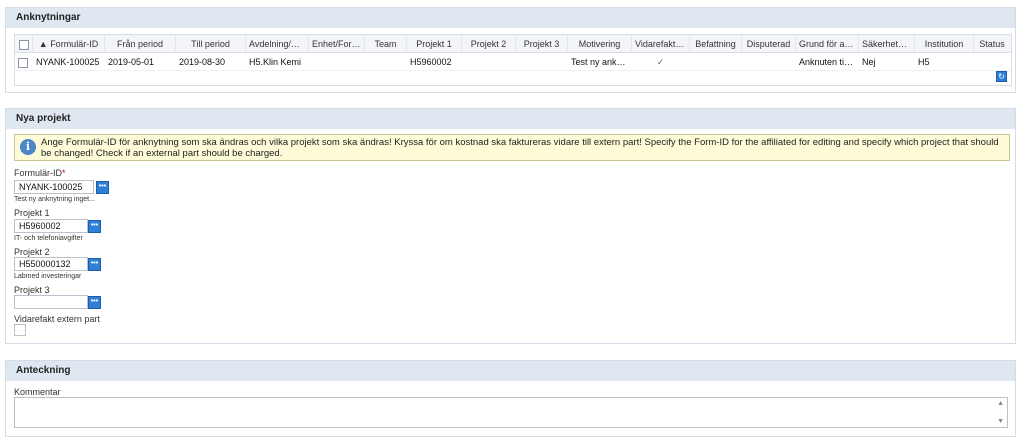  I want to click on col-from-period: Från period, so click(140, 43).